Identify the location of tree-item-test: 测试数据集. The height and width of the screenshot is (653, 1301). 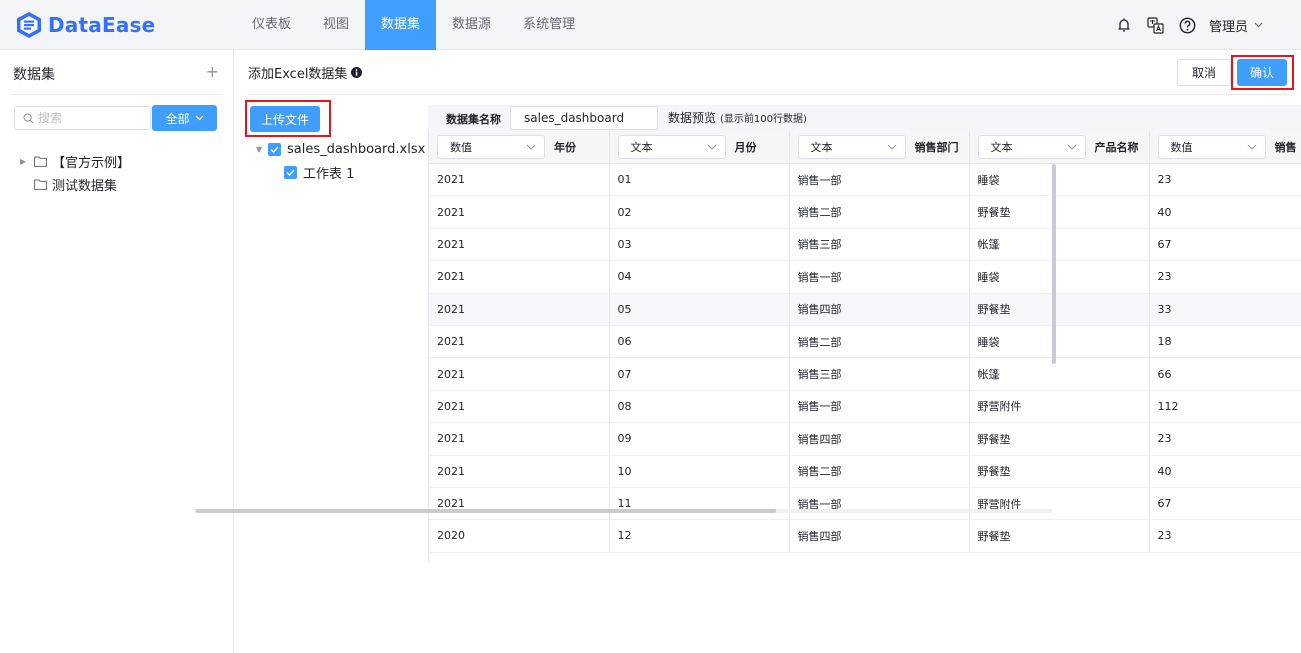
(75, 184).